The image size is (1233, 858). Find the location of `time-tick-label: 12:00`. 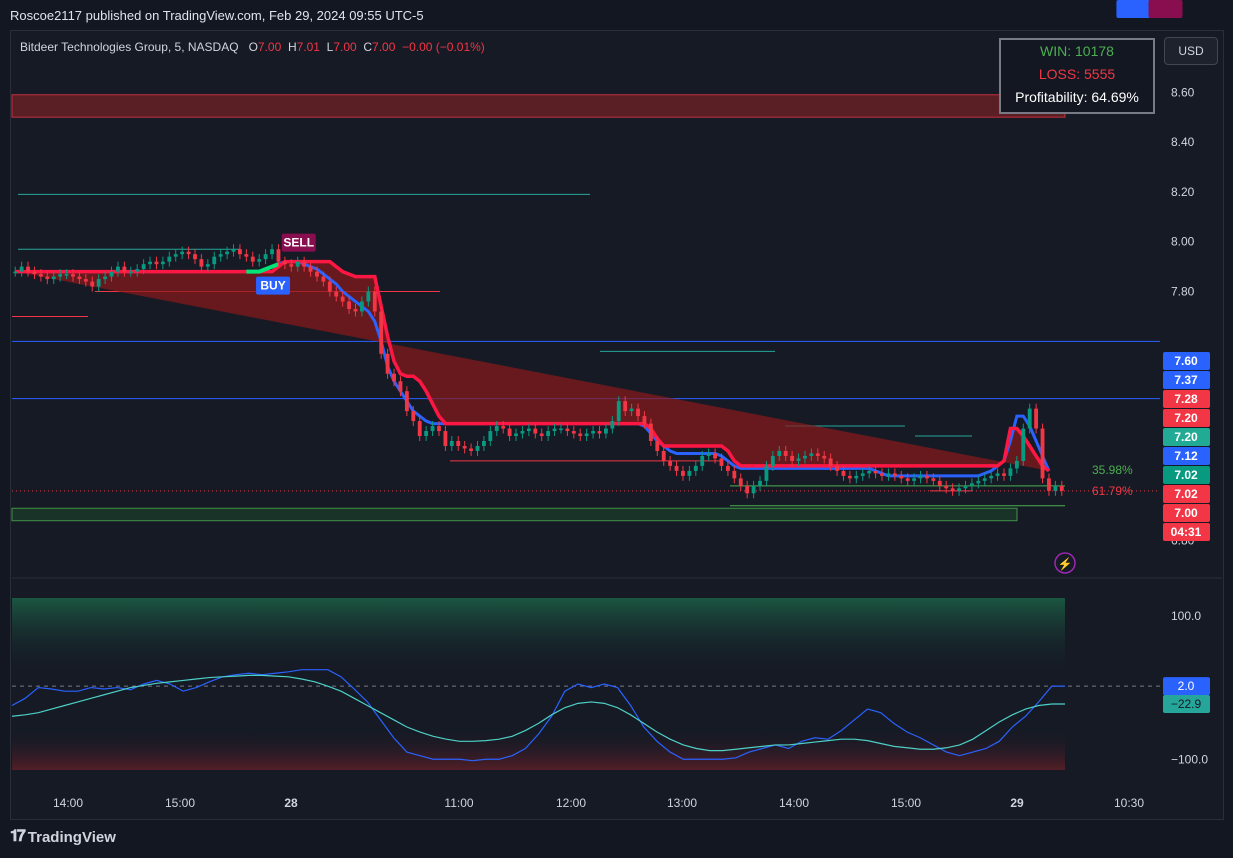

time-tick-label: 12:00 is located at coordinates (571, 803).